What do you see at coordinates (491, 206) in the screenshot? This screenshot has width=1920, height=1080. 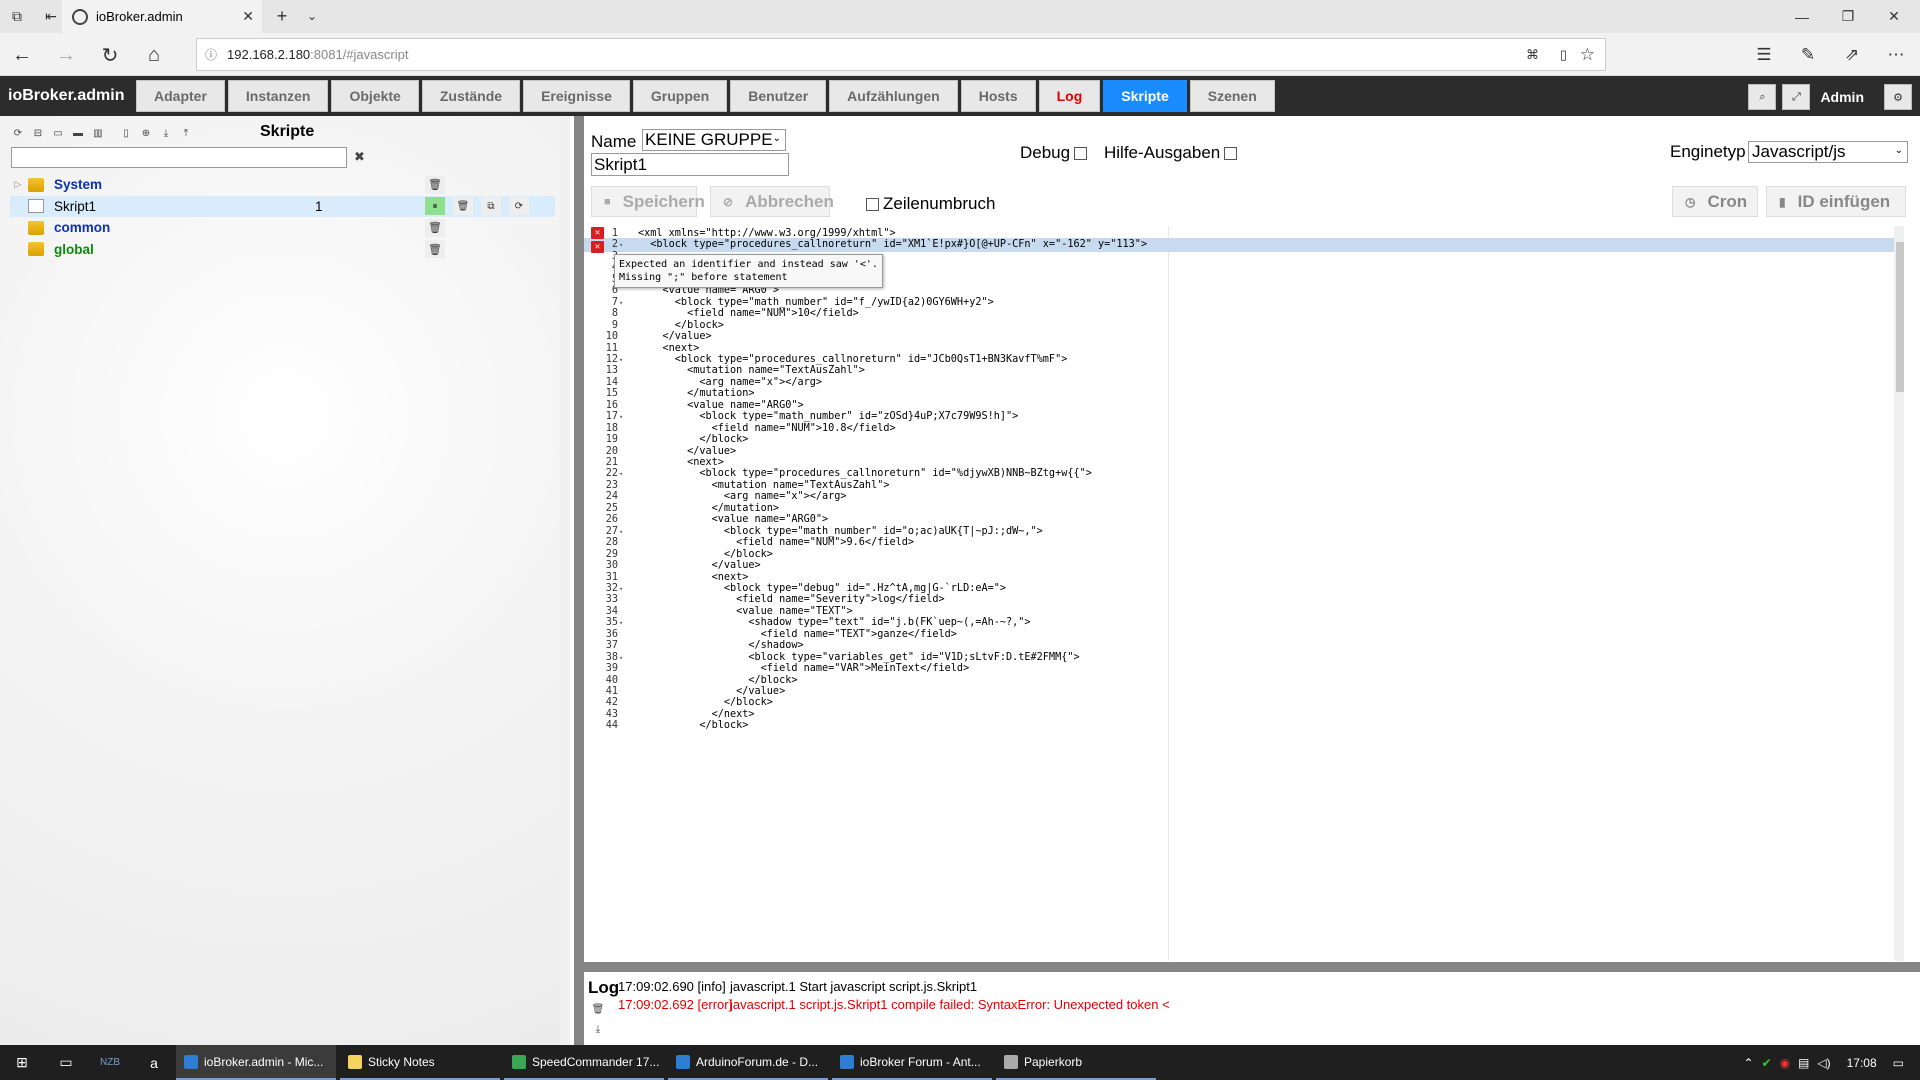 I see `copy-icon: ⧉` at bounding box center [491, 206].